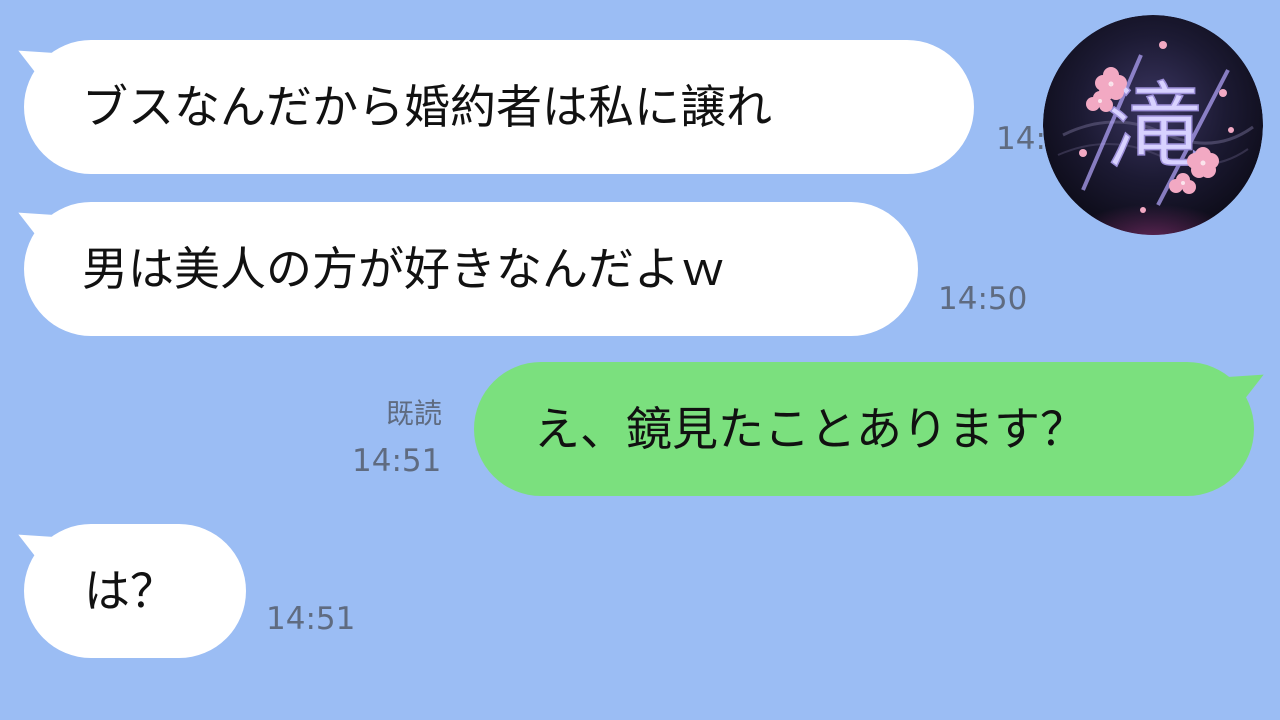  I want to click on contact-avatar: 滝, so click(1153, 125).